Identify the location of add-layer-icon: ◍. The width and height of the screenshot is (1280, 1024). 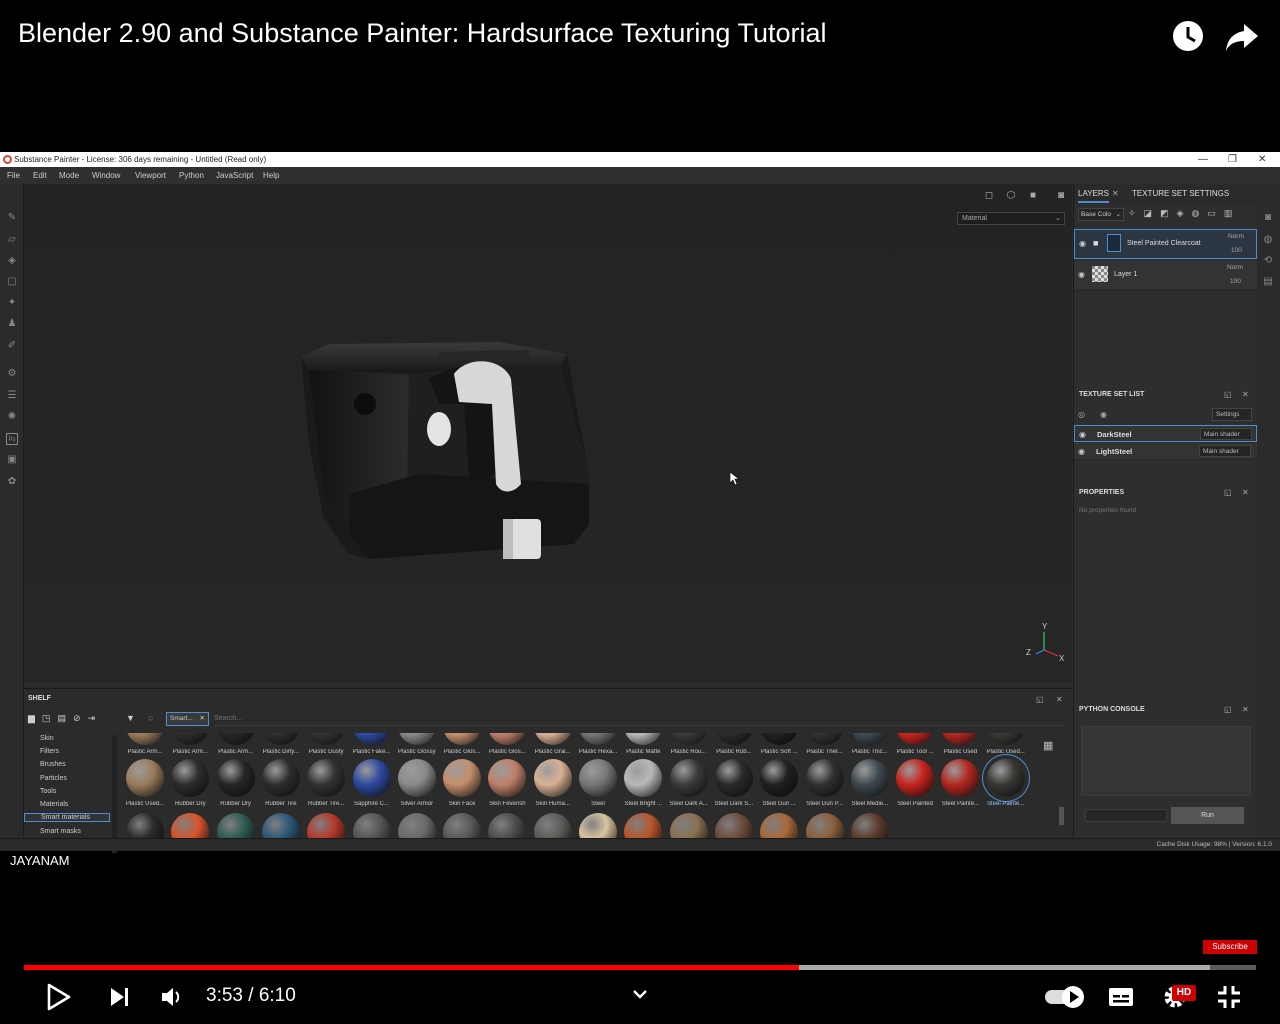
(1200, 213).